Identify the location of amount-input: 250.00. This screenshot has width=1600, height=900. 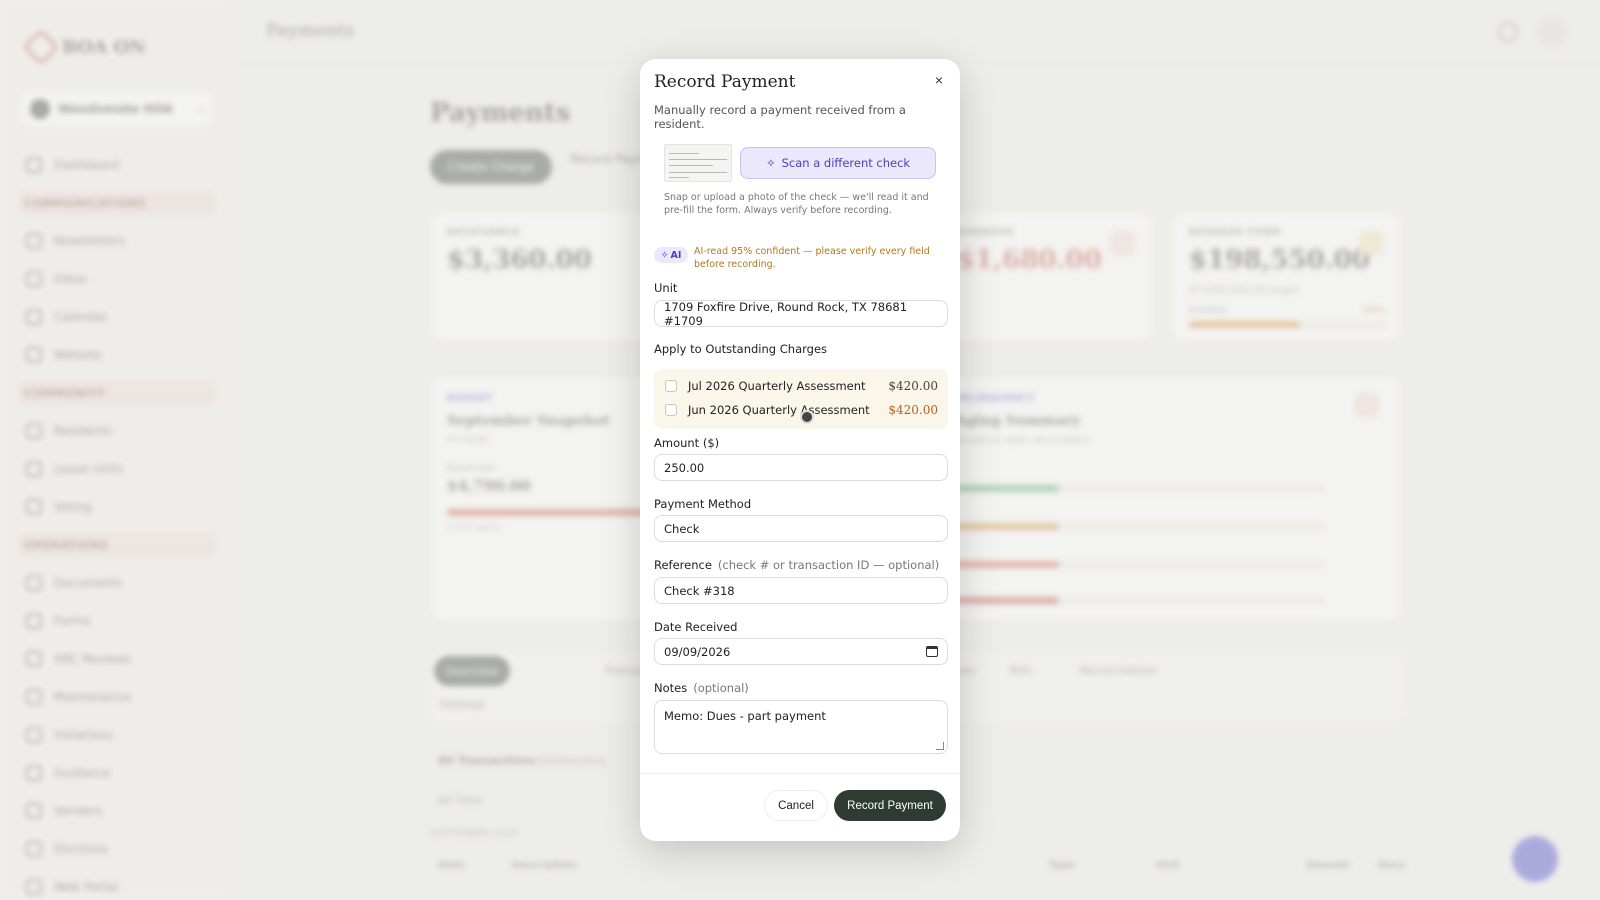
(801, 467).